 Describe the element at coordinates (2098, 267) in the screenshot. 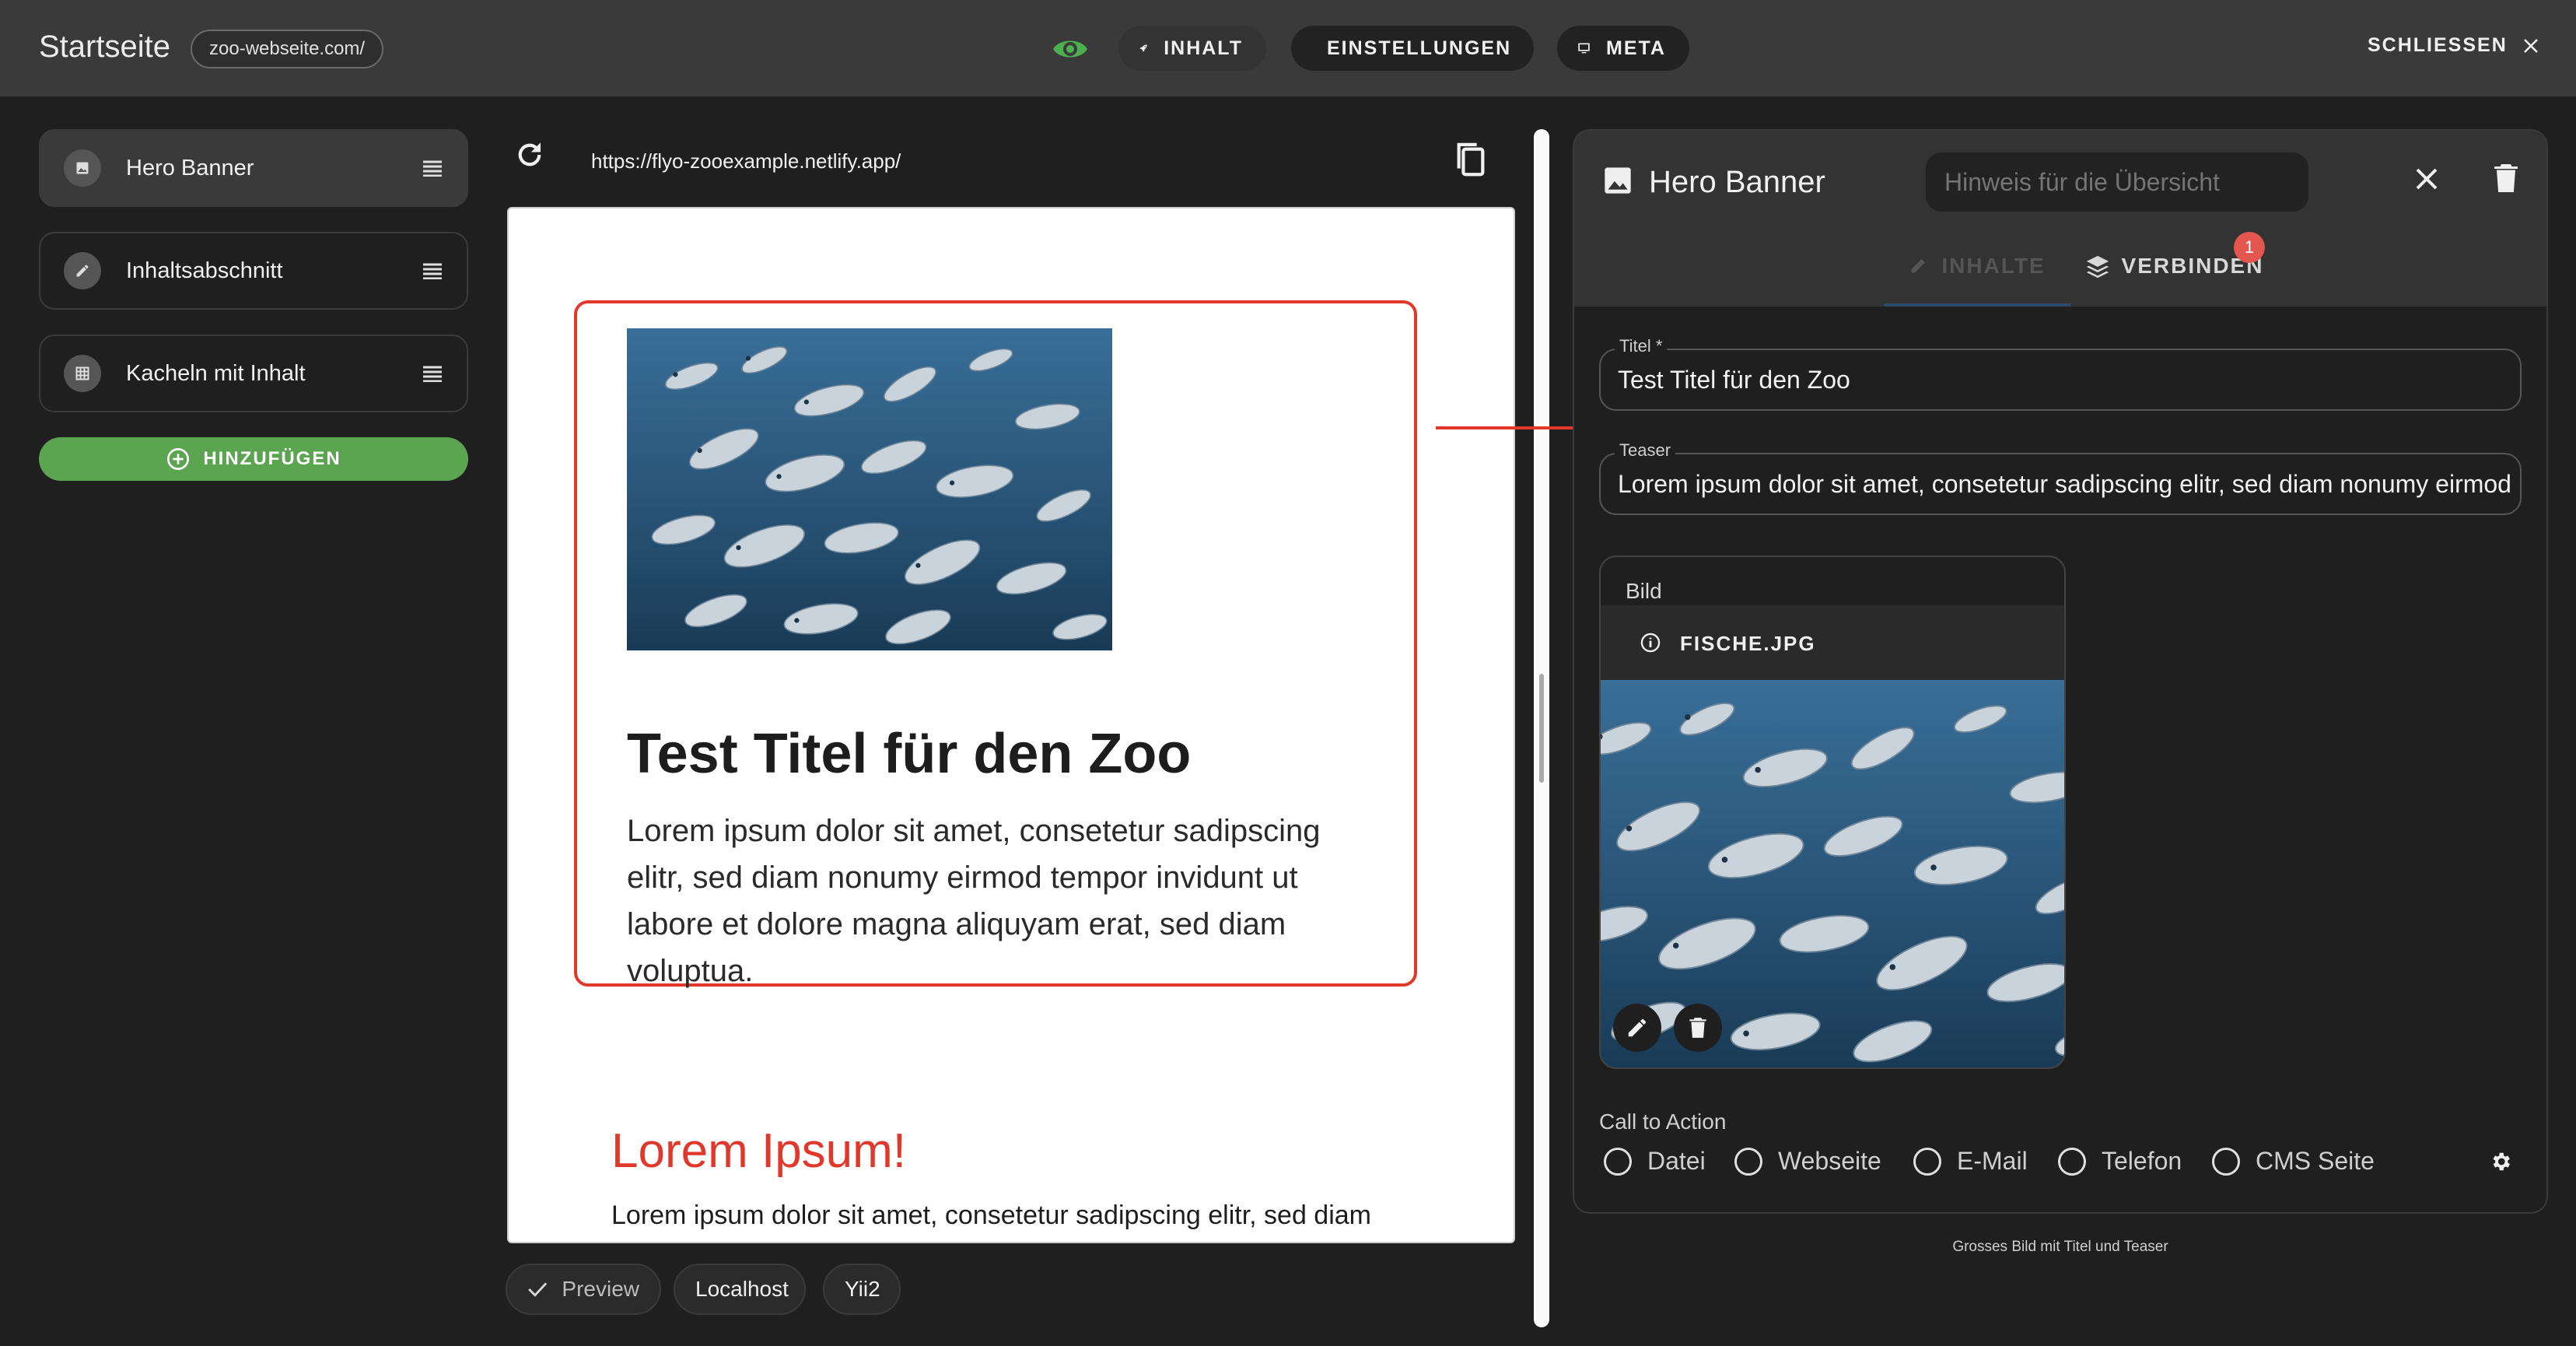

I see `layers-icon` at that location.